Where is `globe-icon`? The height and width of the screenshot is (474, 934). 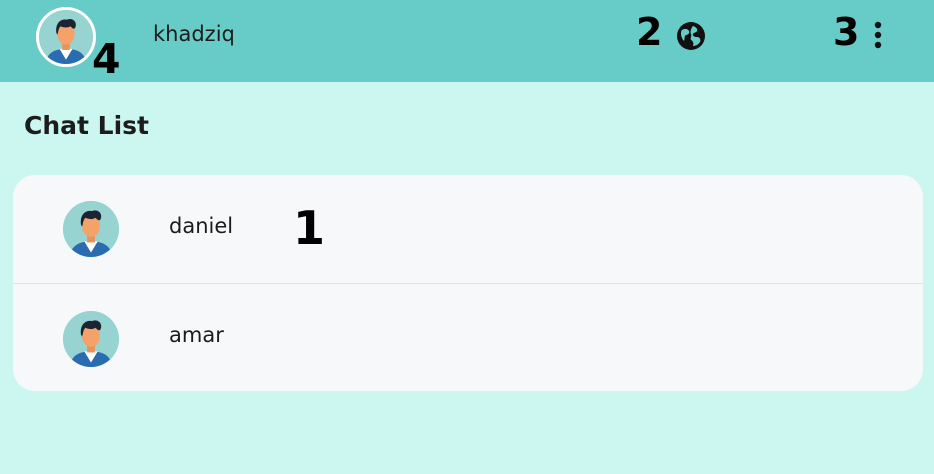 globe-icon is located at coordinates (691, 36).